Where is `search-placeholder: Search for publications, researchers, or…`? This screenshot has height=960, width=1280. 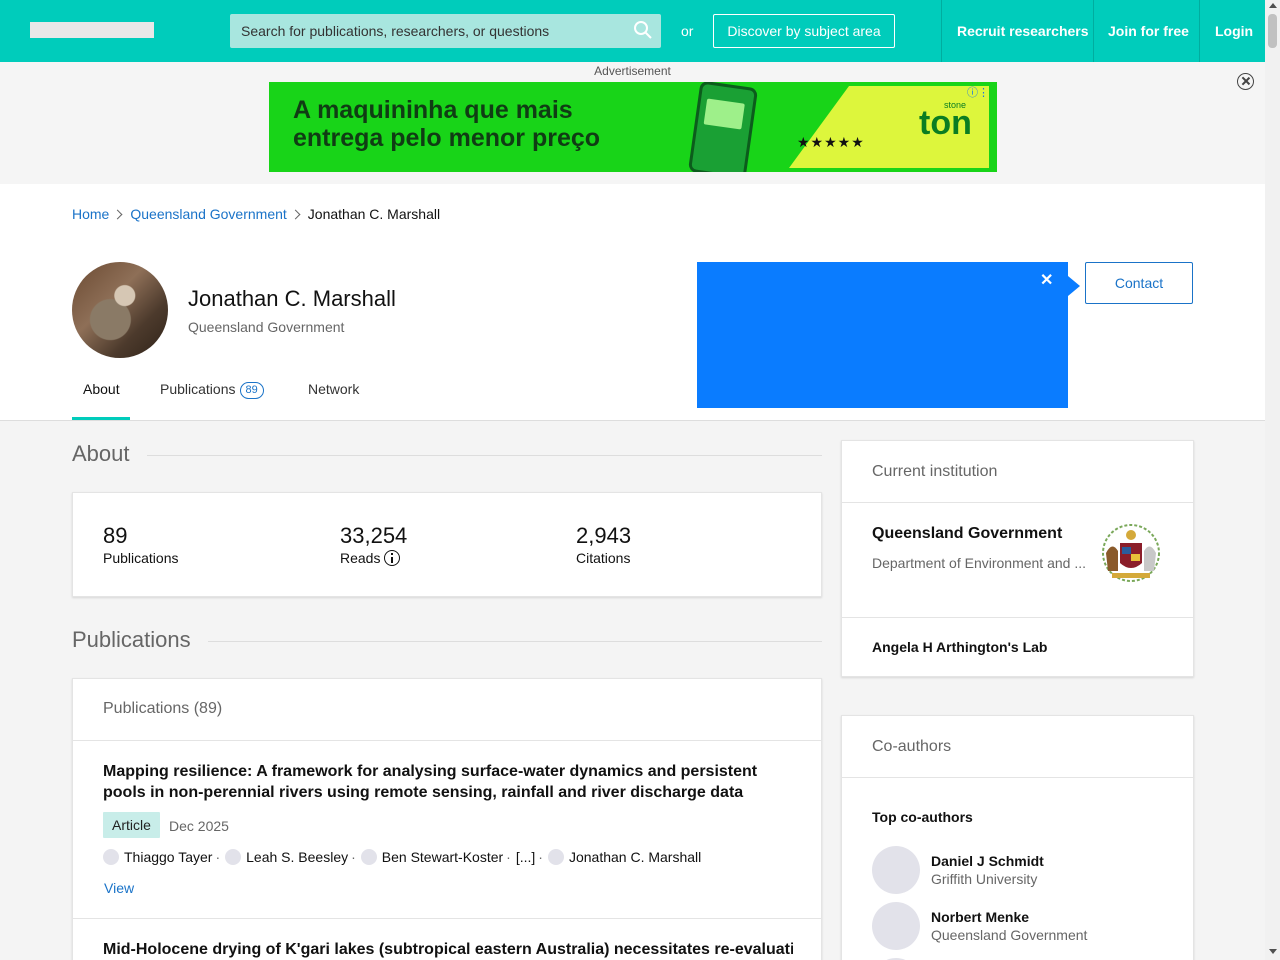 search-placeholder: Search for publications, researchers, or… is located at coordinates (395, 31).